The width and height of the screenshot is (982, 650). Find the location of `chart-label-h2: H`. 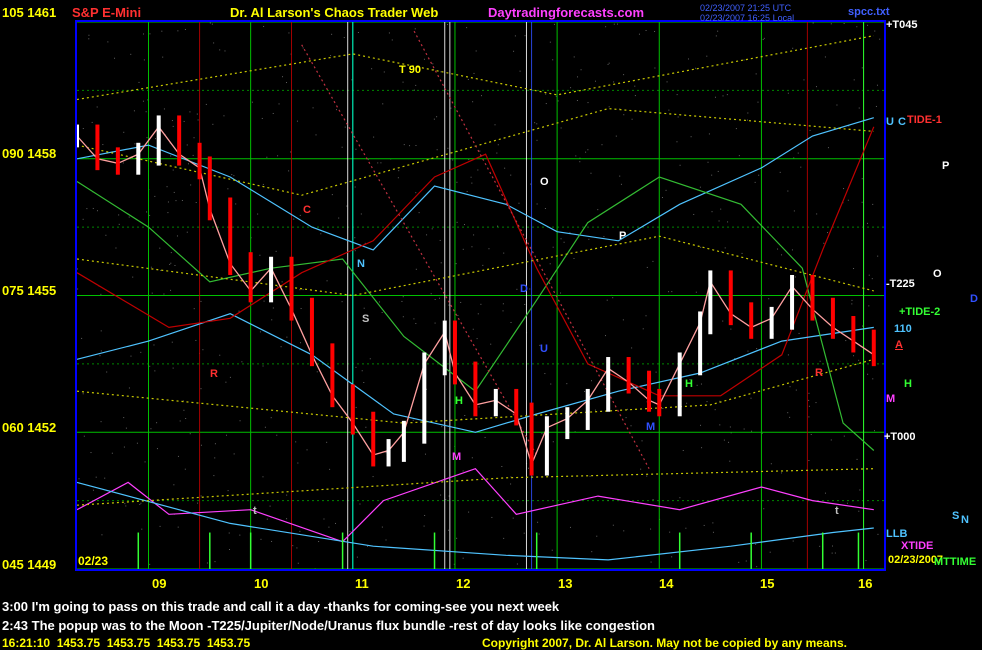

chart-label-h2: H is located at coordinates (689, 384).